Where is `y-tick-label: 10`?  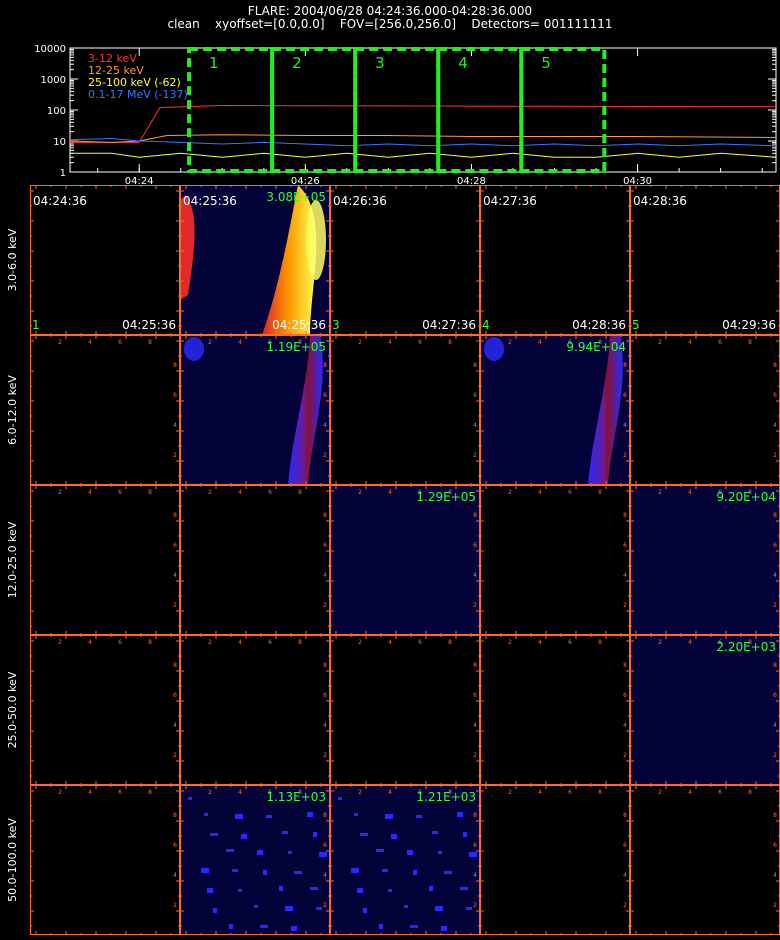 y-tick-label: 10 is located at coordinates (59, 142).